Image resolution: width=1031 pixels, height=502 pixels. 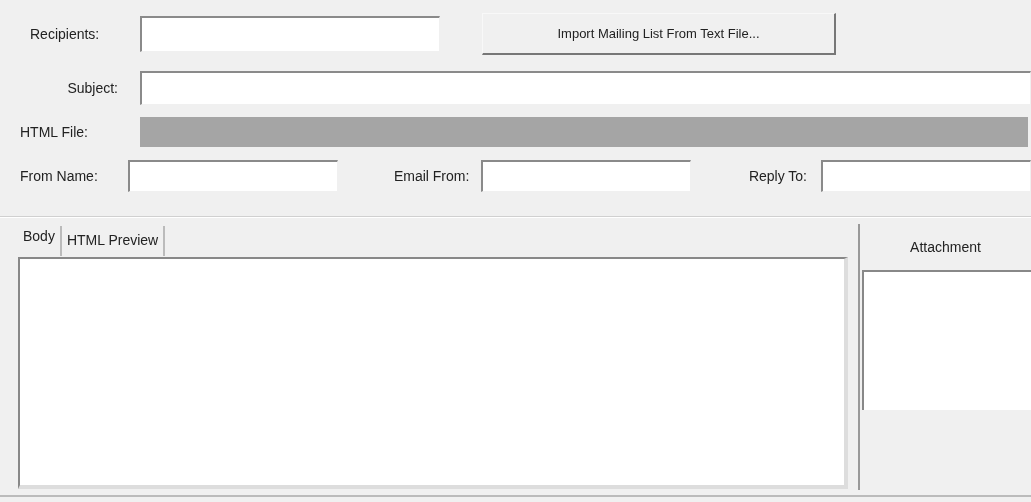 What do you see at coordinates (59, 176) in the screenshot?
I see `field-label: From Name:` at bounding box center [59, 176].